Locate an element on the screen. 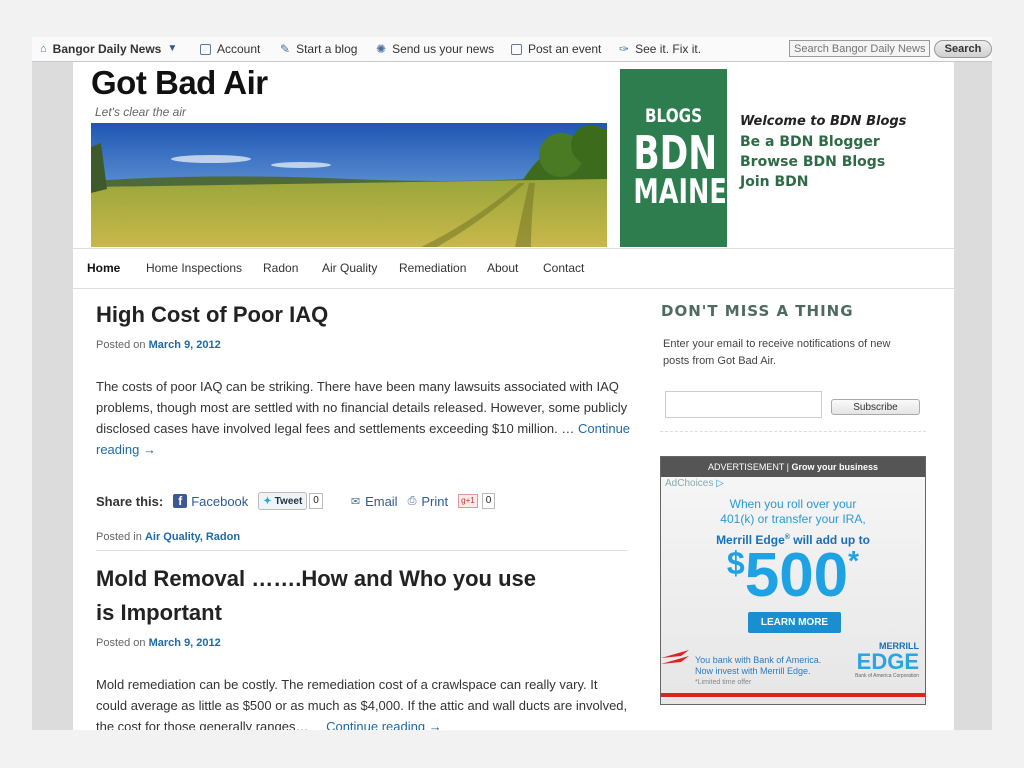 This screenshot has width=1024, height=768. tweet-label: Tweet is located at coordinates (288, 501).